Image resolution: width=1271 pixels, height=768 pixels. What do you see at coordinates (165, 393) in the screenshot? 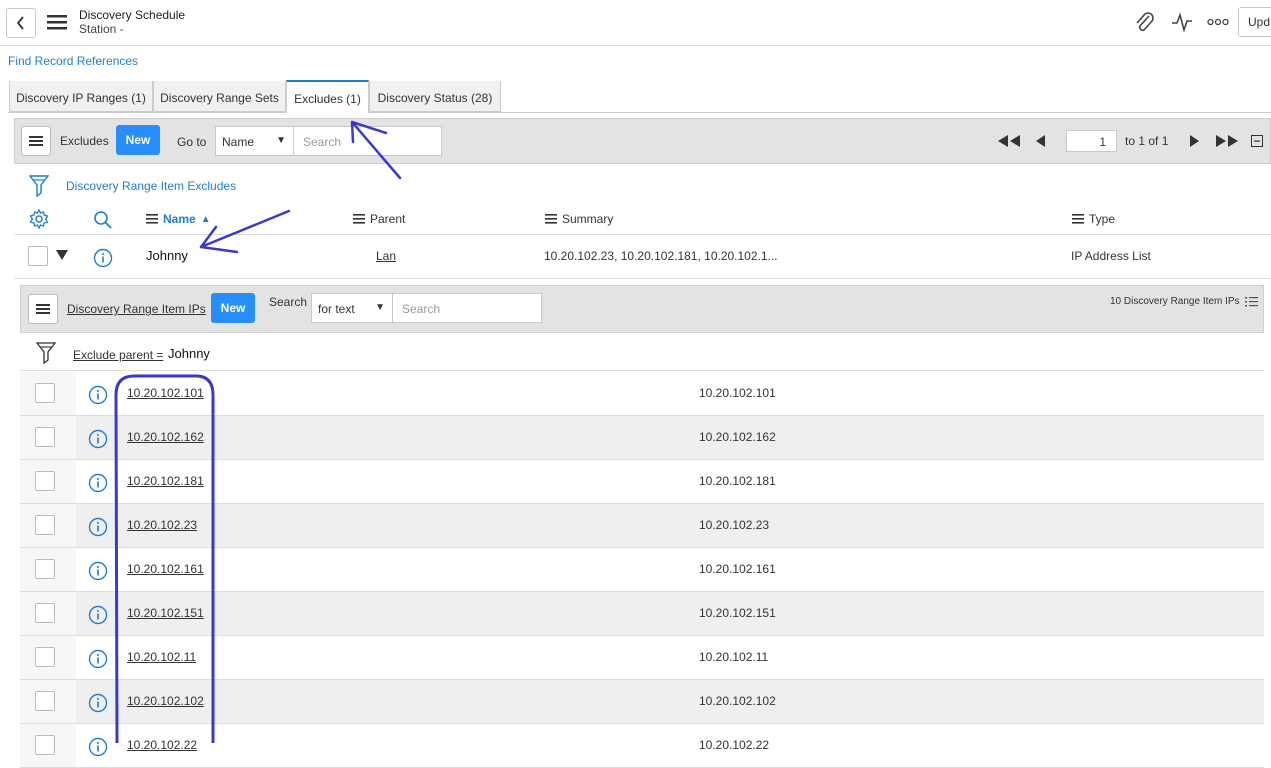
I see `cell-ip-link: 10.20.102.101` at bounding box center [165, 393].